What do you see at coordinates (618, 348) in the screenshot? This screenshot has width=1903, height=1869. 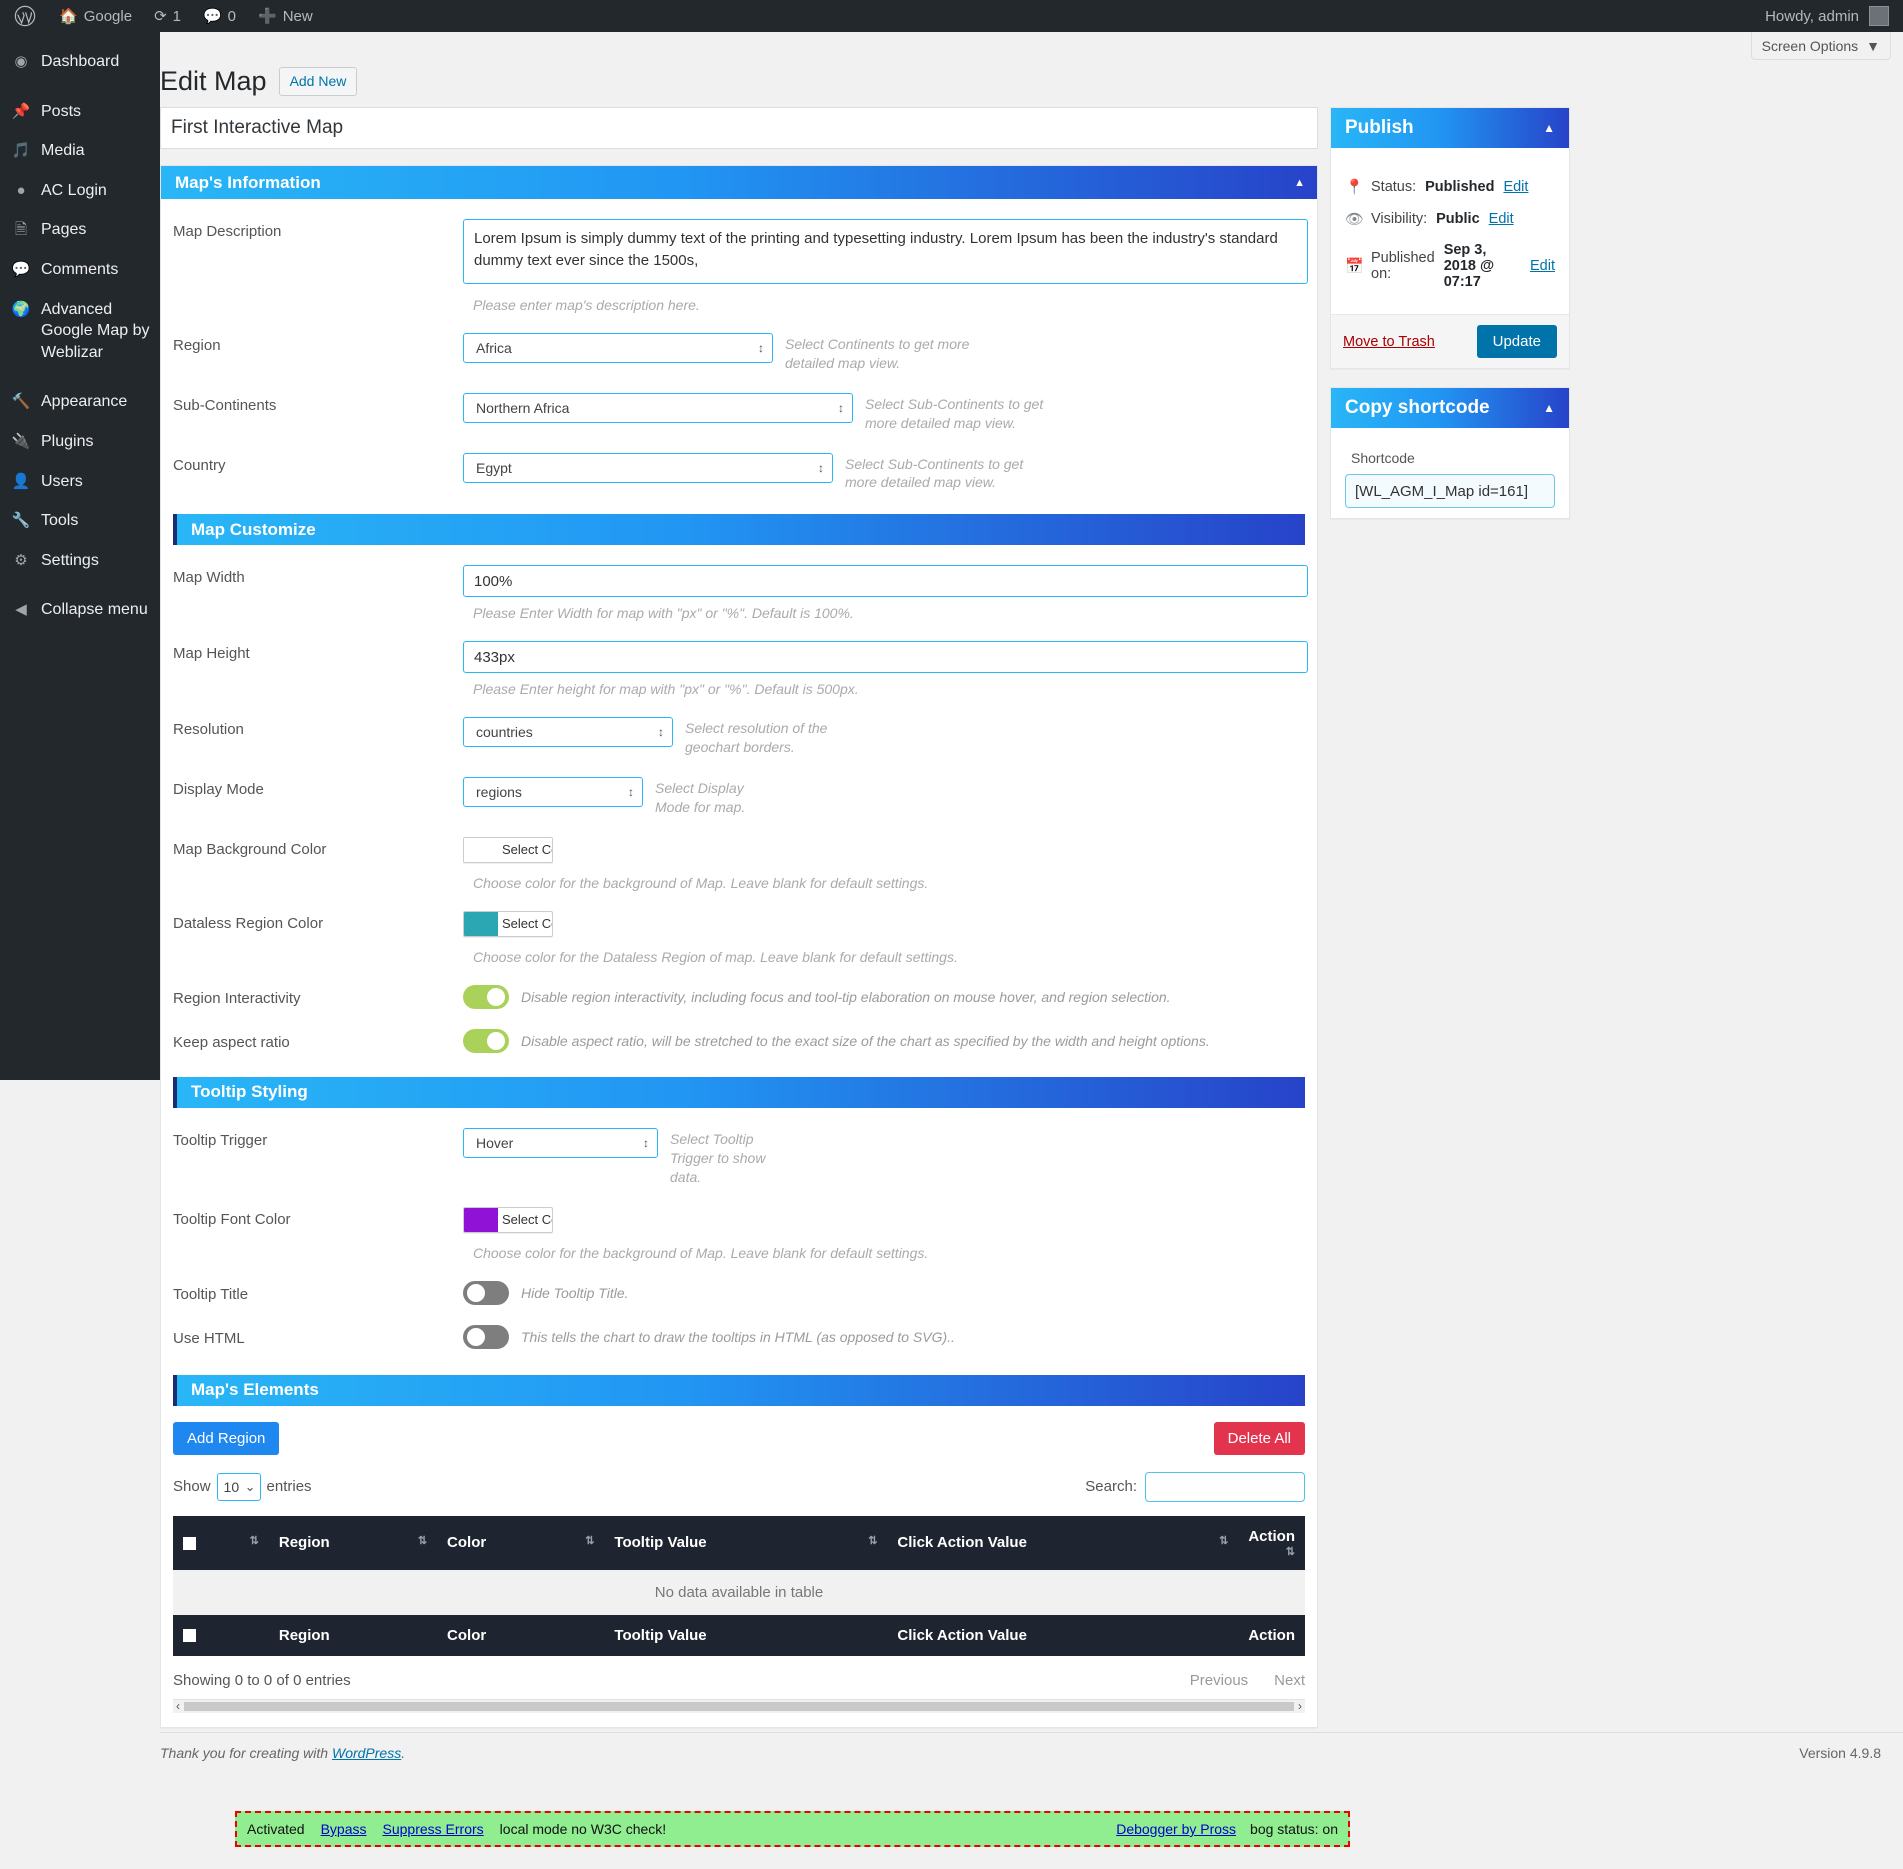 I see `region-select: Africa` at bounding box center [618, 348].